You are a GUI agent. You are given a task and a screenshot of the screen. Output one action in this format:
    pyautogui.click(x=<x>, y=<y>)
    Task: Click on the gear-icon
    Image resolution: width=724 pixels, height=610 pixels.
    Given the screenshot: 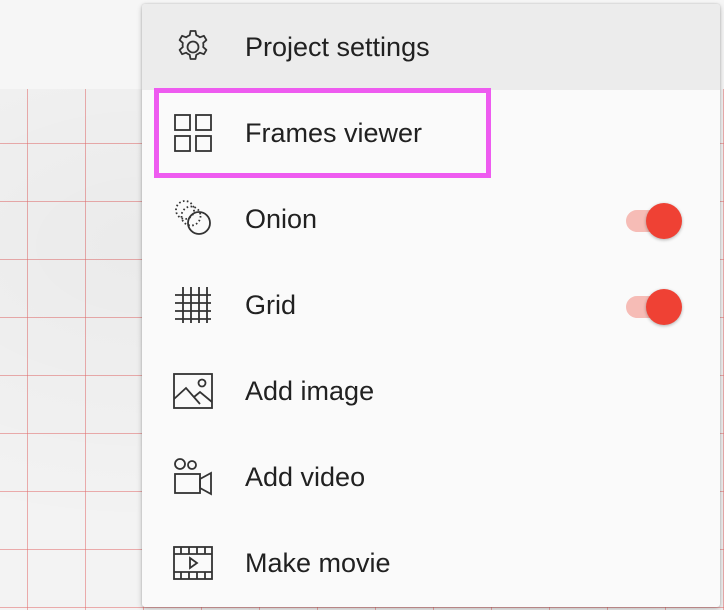 What is the action you would take?
    pyautogui.click(x=193, y=47)
    